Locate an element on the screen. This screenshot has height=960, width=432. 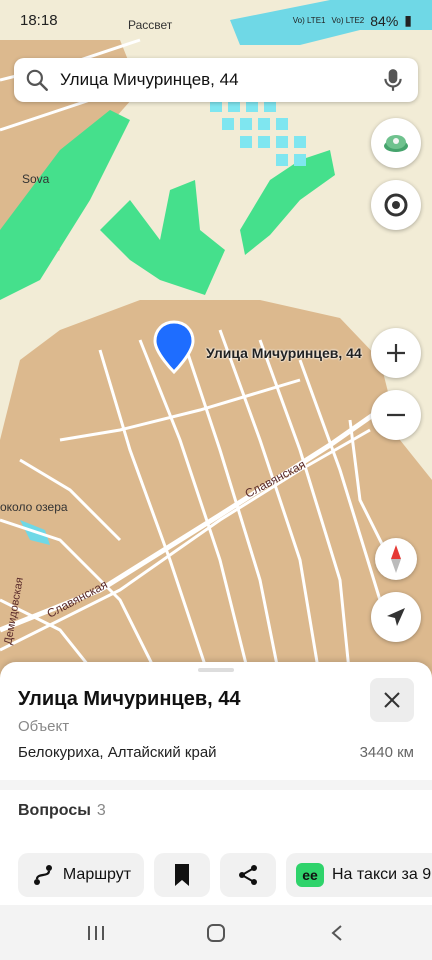
zoom-in-button is located at coordinates (396, 353).